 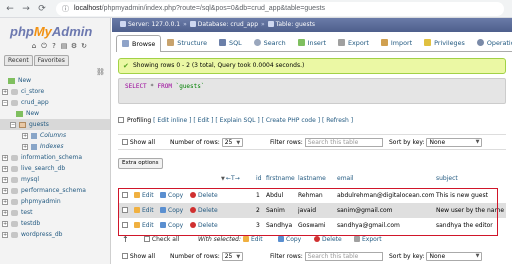 What do you see at coordinates (55, 124) in the screenshot?
I see `tree-guests: − guests` at bounding box center [55, 124].